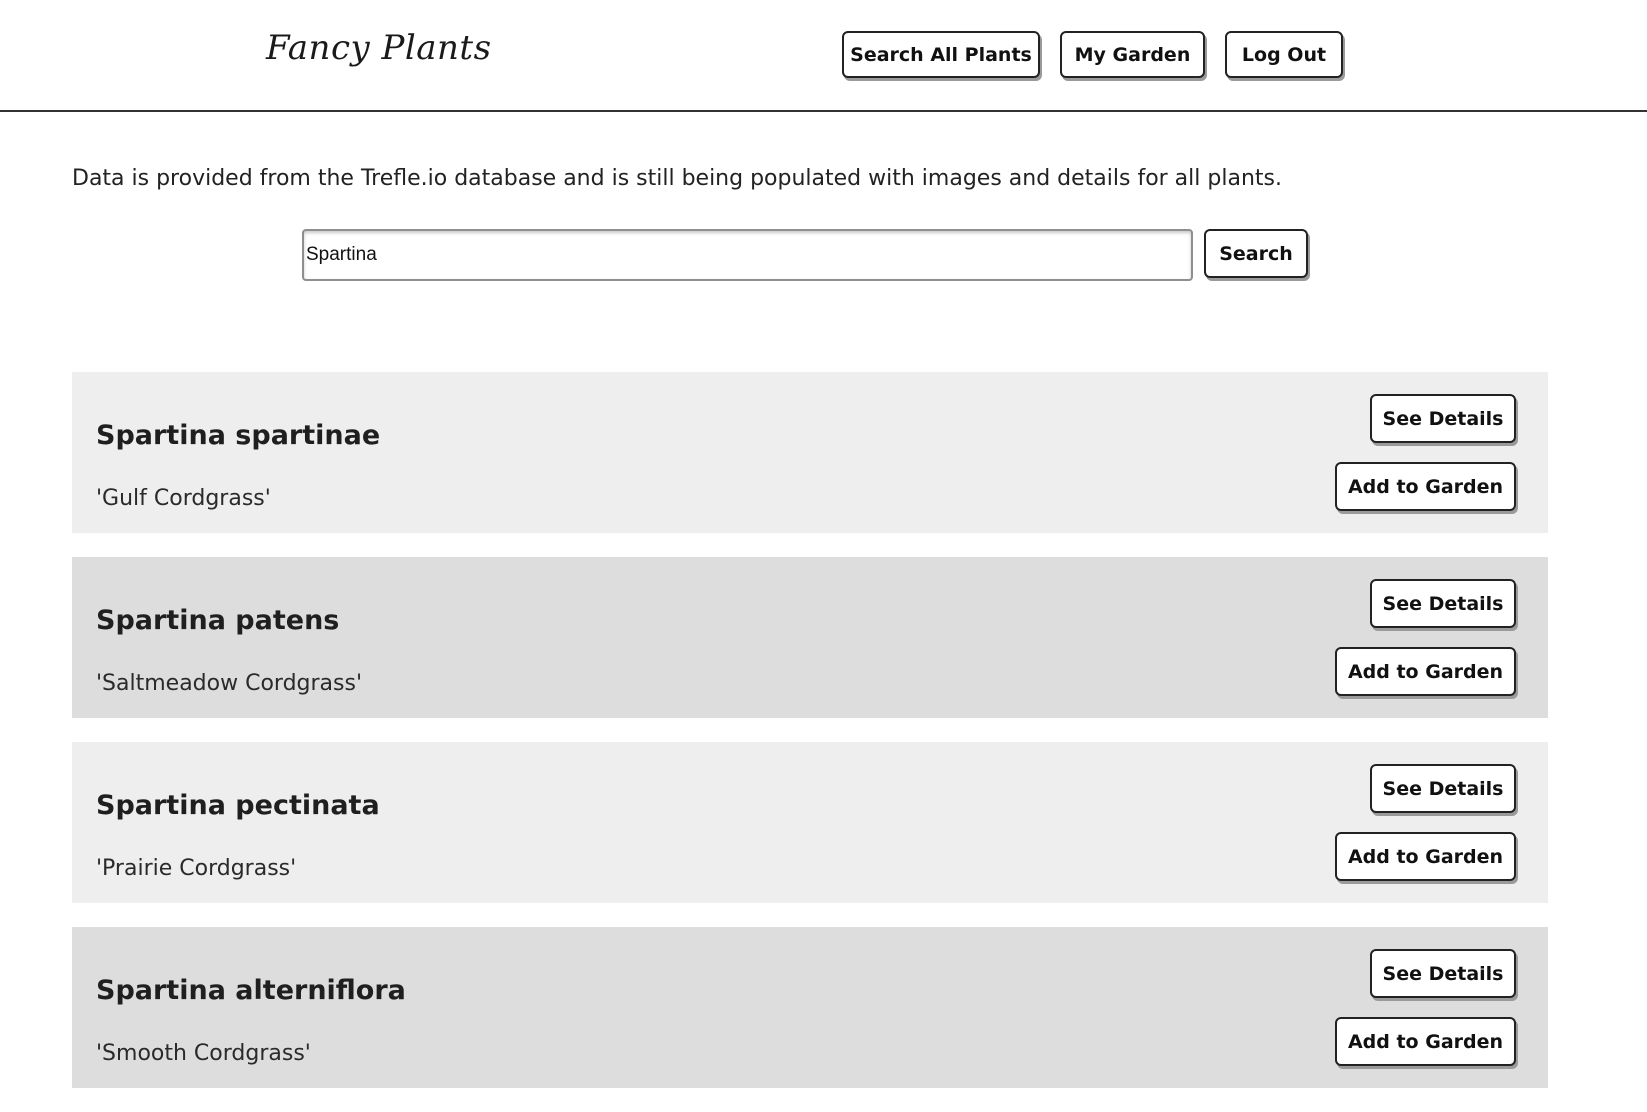 The width and height of the screenshot is (1647, 1112). Describe the element at coordinates (379, 48) in the screenshot. I see `logo: Fancy Plants` at that location.